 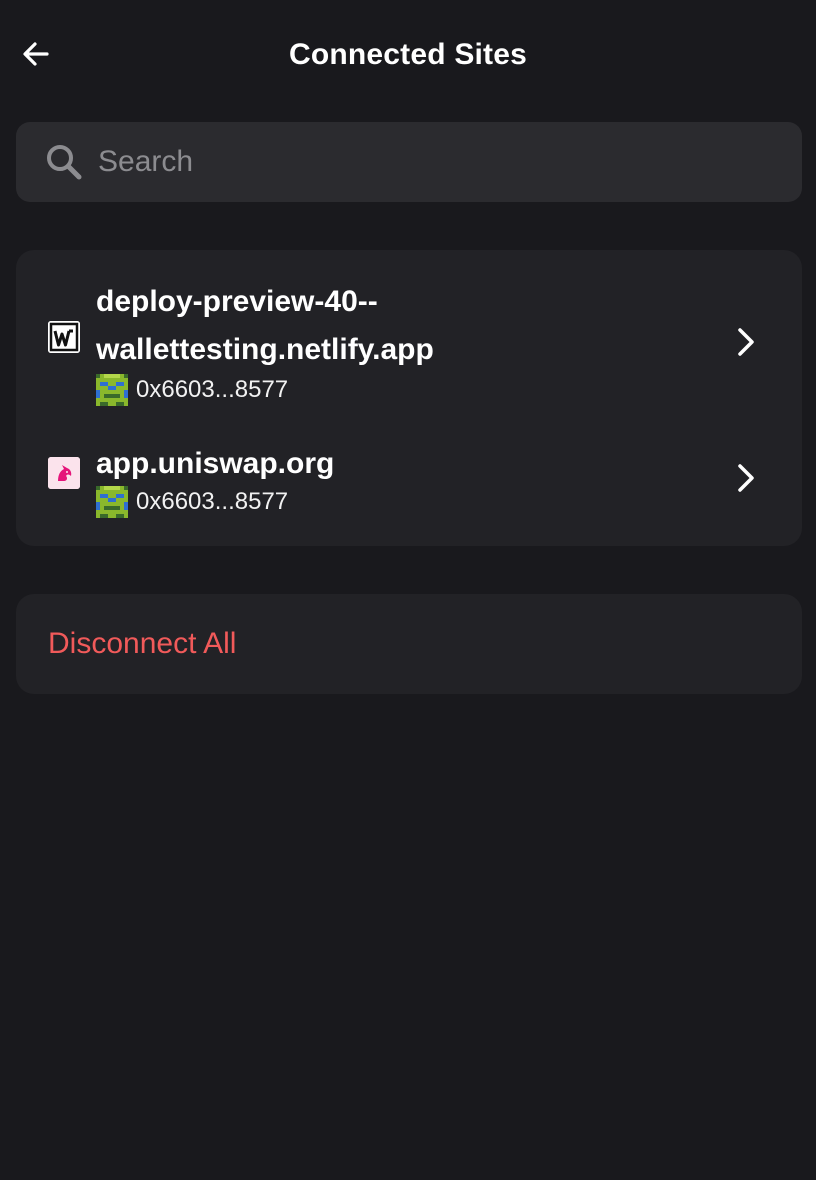 I want to click on search-icon, so click(x=64, y=162).